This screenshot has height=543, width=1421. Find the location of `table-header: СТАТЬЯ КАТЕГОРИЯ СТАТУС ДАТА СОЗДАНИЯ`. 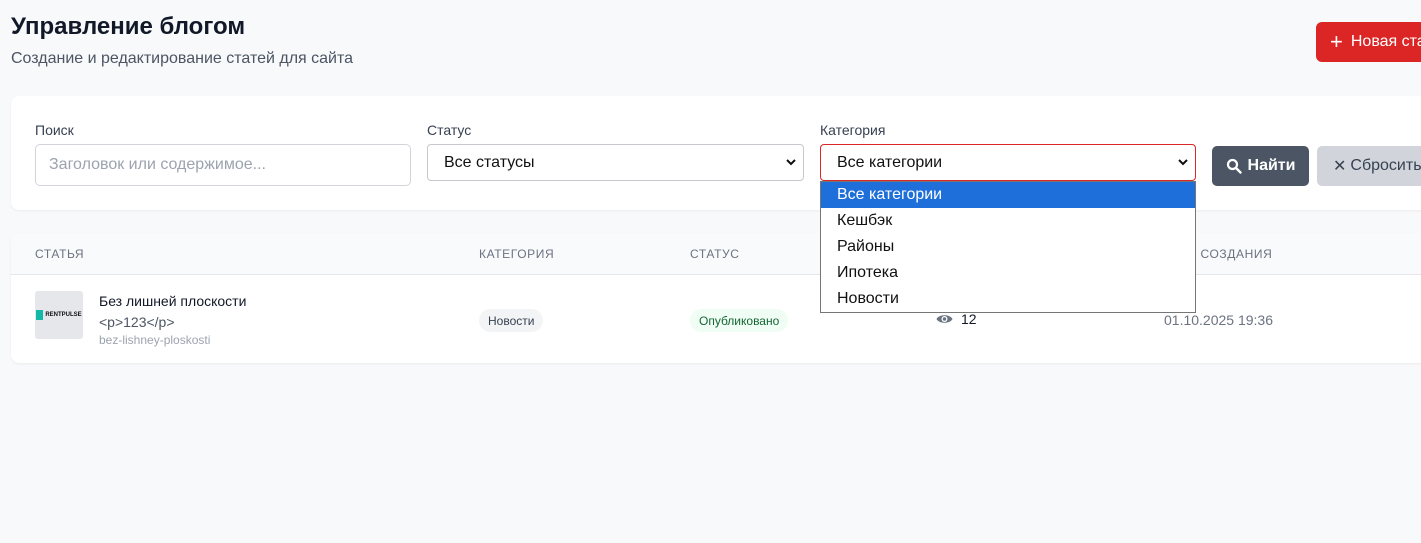

table-header: СТАТЬЯ КАТЕГОРИЯ СТАТУС ДАТА СОЗДАНИЯ is located at coordinates (716, 254).